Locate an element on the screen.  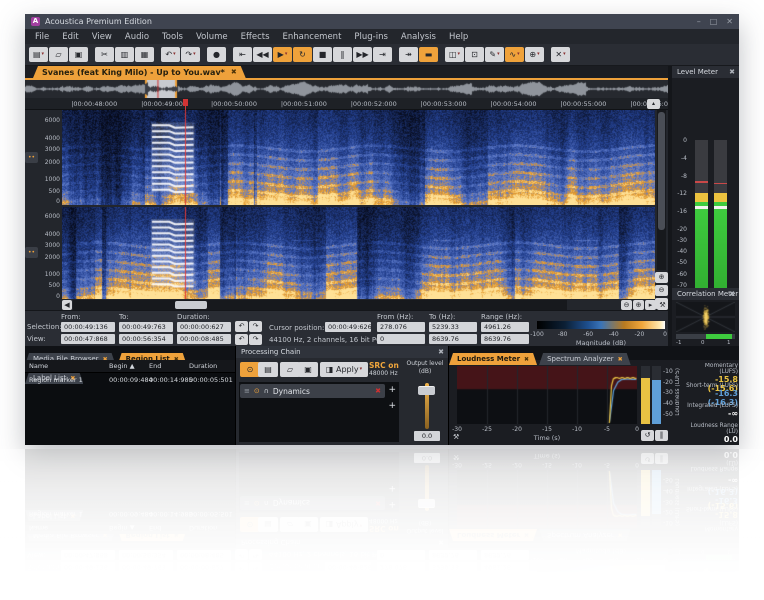
zoom-tool-dropdown-icon: ▾ is located at coordinates (538, 54).